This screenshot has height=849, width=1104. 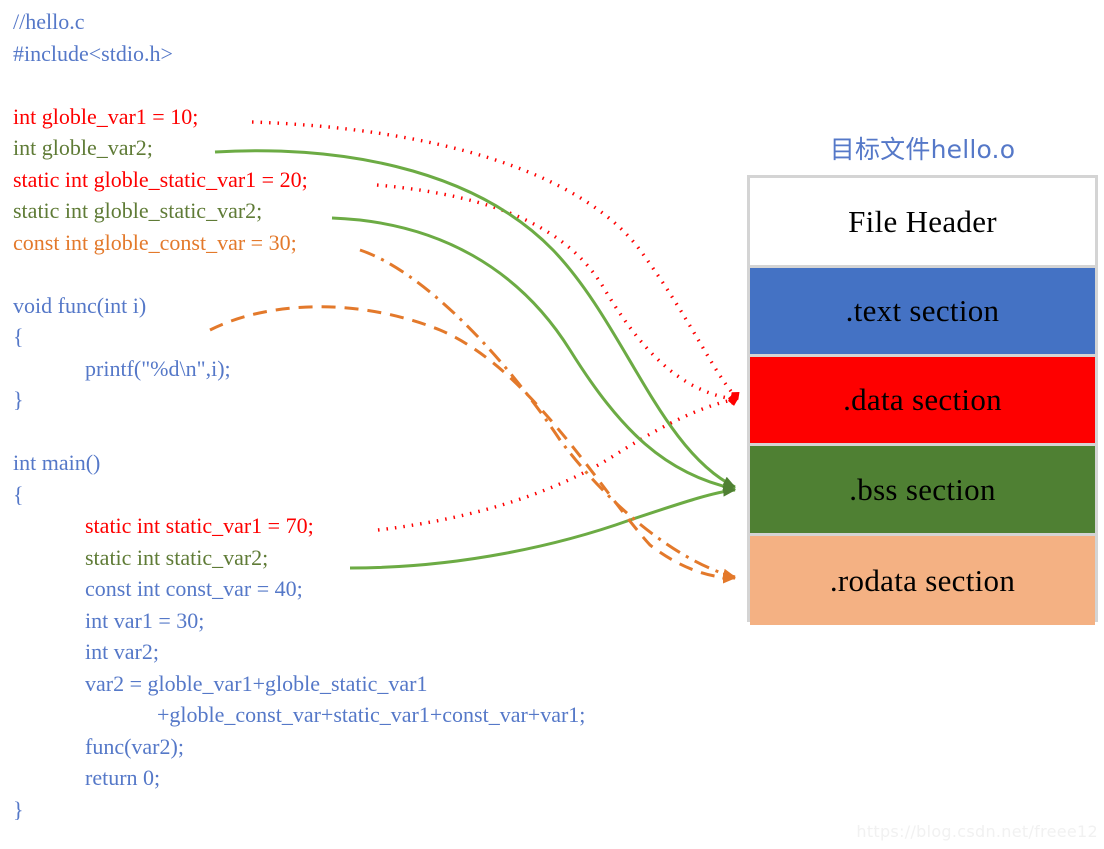 What do you see at coordinates (177, 557) in the screenshot?
I see `code-line: static int static_var2;` at bounding box center [177, 557].